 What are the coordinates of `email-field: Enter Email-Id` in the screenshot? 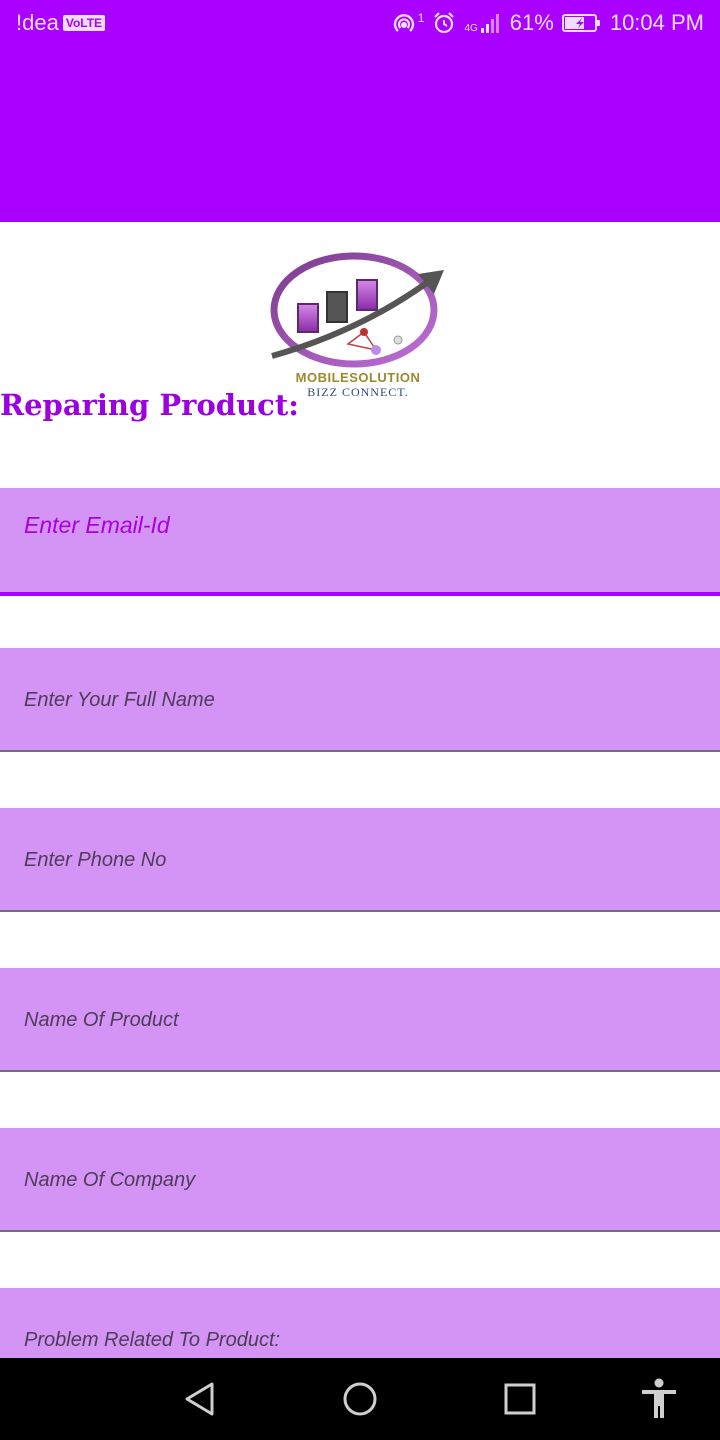 It's located at (360, 542).